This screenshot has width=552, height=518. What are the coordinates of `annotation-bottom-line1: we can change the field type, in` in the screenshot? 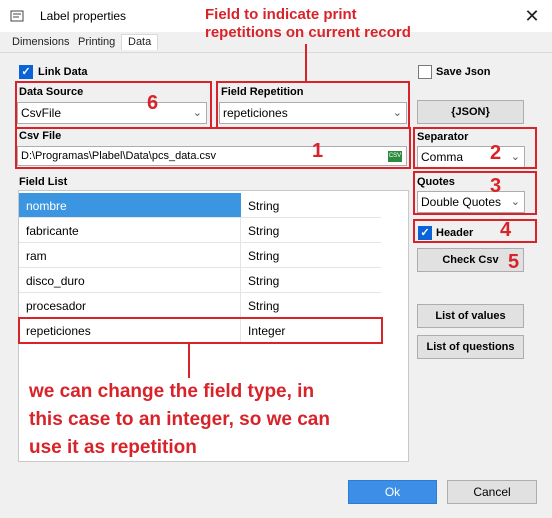 It's located at (172, 391).